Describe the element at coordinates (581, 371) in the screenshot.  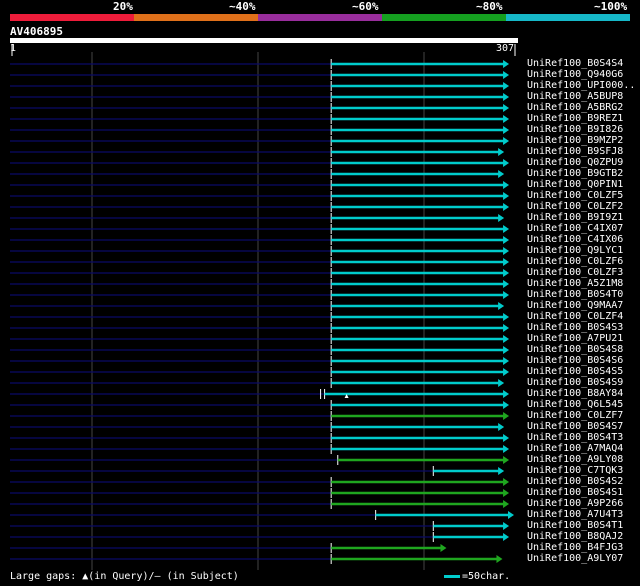
I see `hit-label: UniRef100_B0S4S5` at that location.